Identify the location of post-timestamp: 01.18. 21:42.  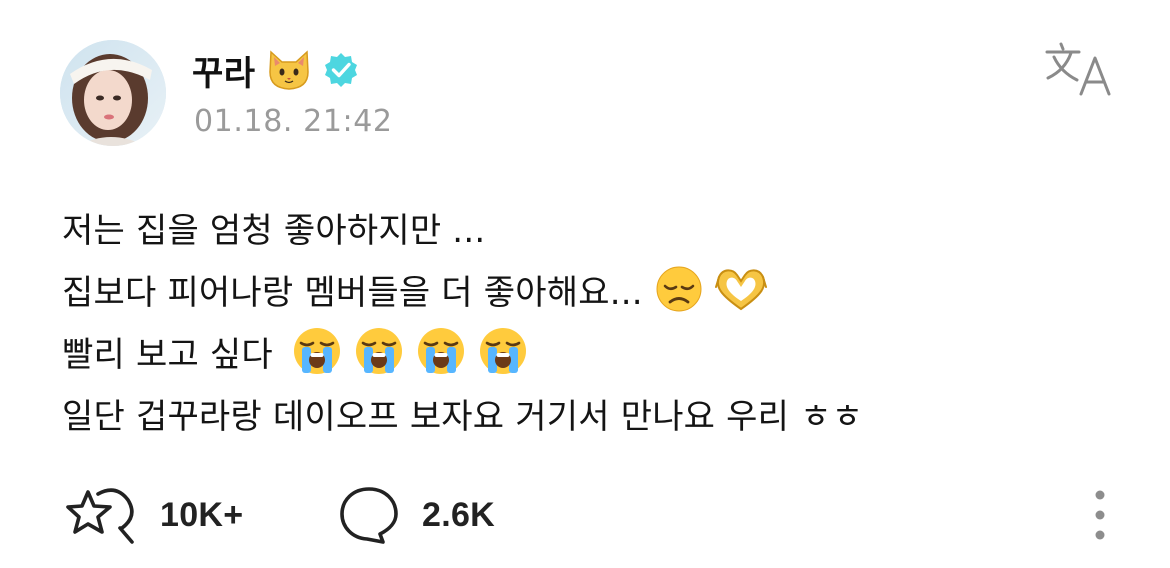
(293, 121).